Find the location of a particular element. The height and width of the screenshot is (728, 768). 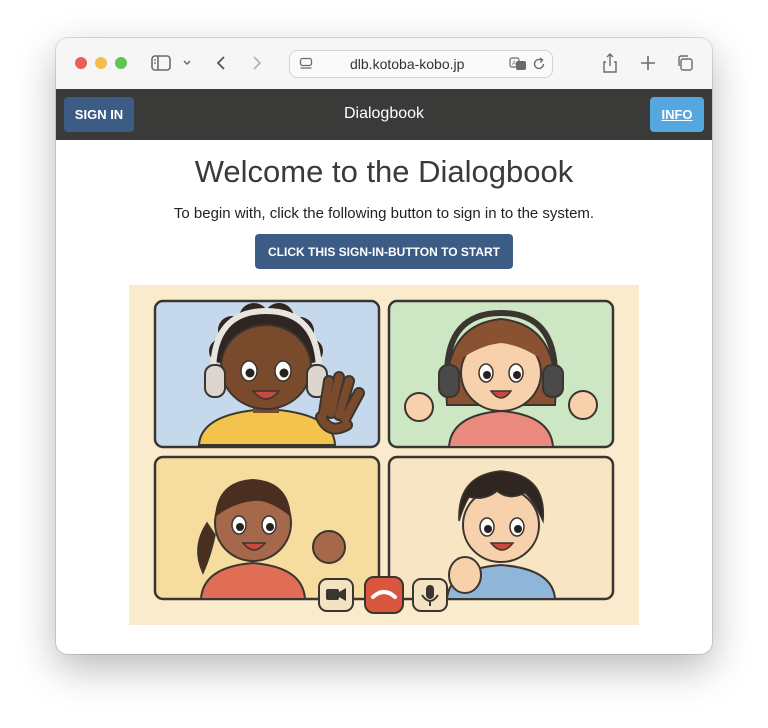

url-text: dlb.kotoba-kobo.jp is located at coordinates (407, 64).